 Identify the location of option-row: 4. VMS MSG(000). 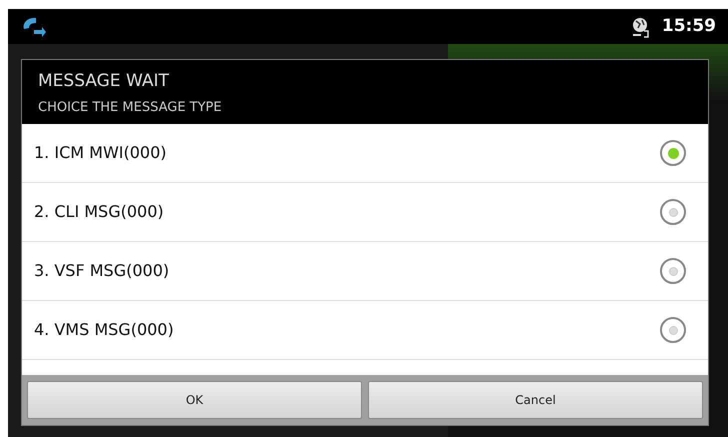
(365, 330).